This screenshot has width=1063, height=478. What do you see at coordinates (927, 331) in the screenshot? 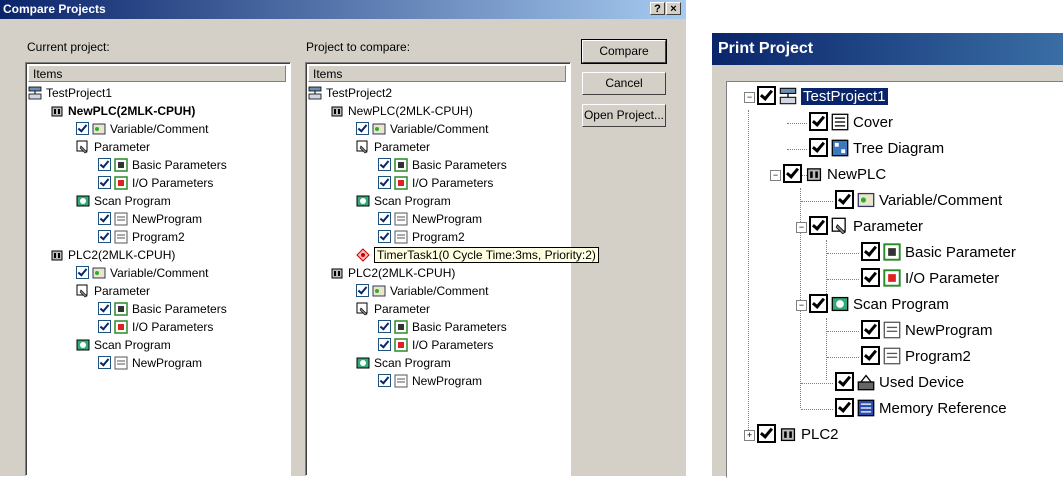
I see `print-tree-node-program: NewProgram` at bounding box center [927, 331].